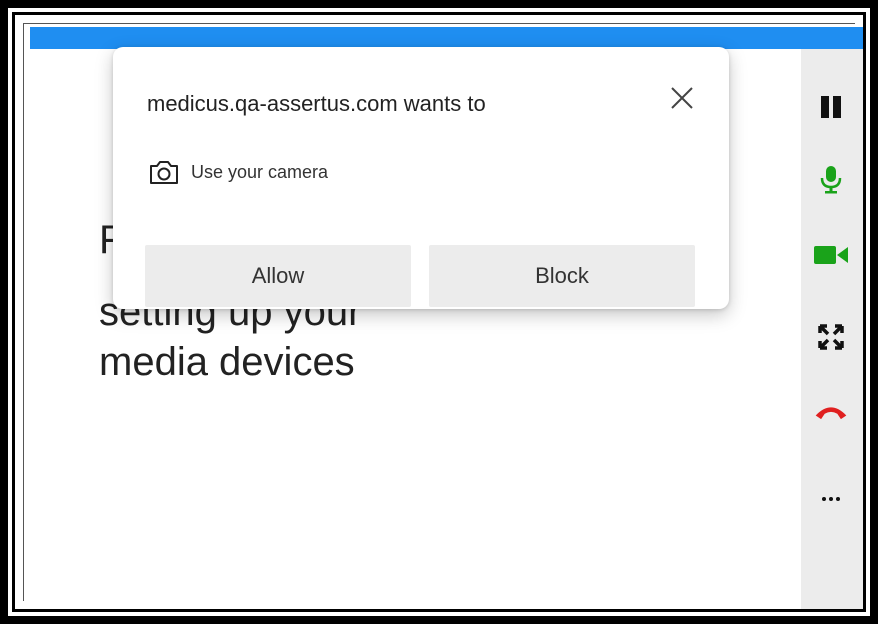  I want to click on hang-up-button, so click(831, 411).